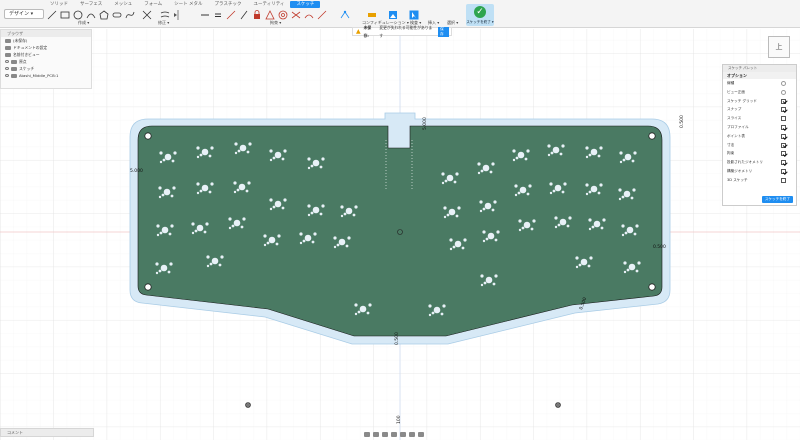  I want to click on polygon-tool-icon, so click(103, 14).